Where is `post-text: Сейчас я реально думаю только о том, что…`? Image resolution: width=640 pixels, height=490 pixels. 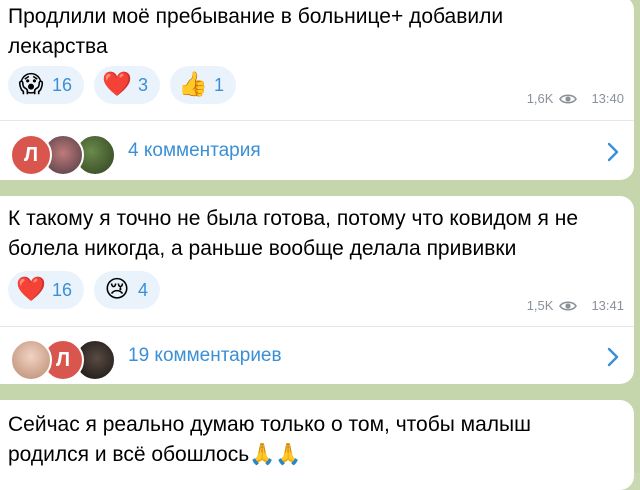 post-text: Сейчас я реально думаю только о том, что… is located at coordinates (269, 439).